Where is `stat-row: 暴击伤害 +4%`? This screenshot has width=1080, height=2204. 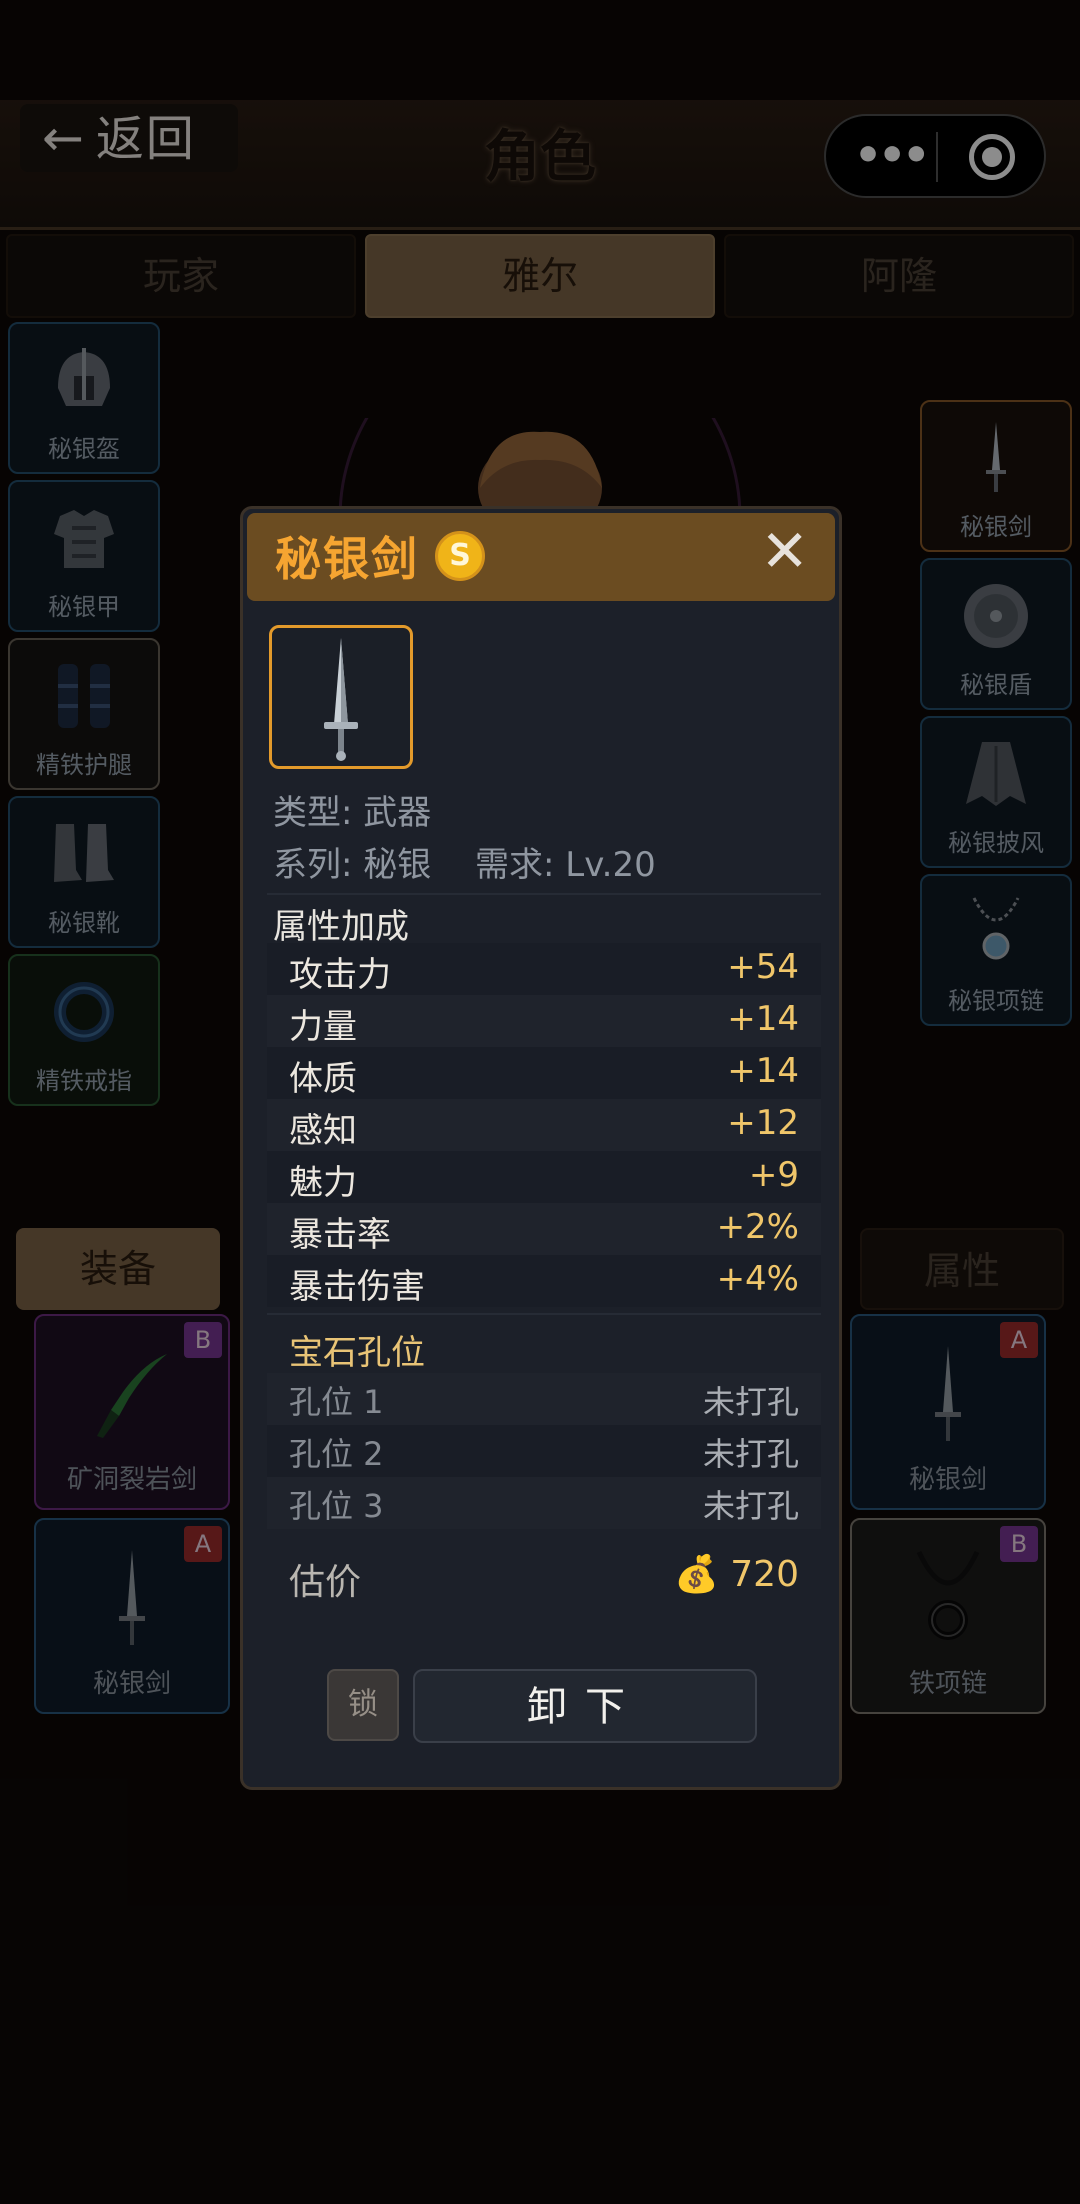
stat-row: 暴击伤害 +4% is located at coordinates (544, 1281).